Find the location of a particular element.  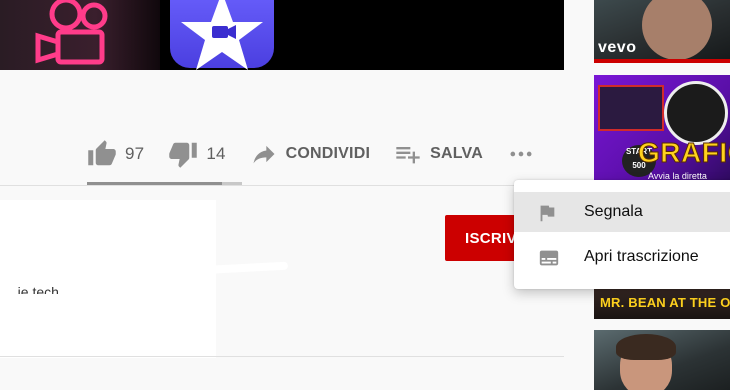

menu-item-label: Segnala is located at coordinates (613, 211).